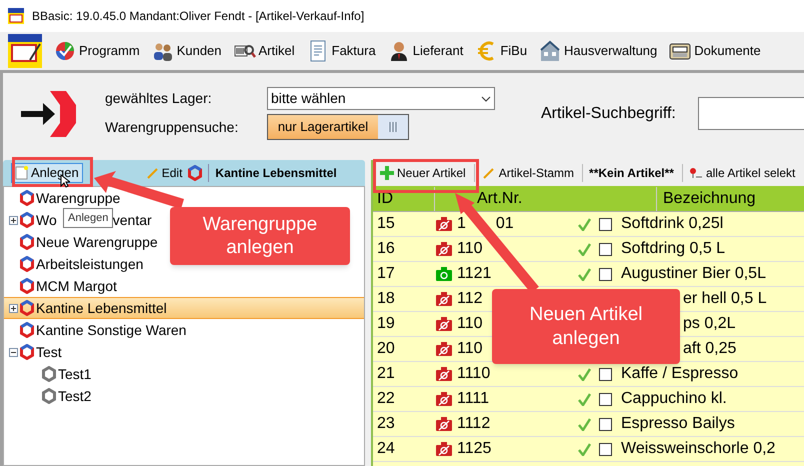  What do you see at coordinates (164, 173) in the screenshot?
I see `edit-button: Edit` at bounding box center [164, 173].